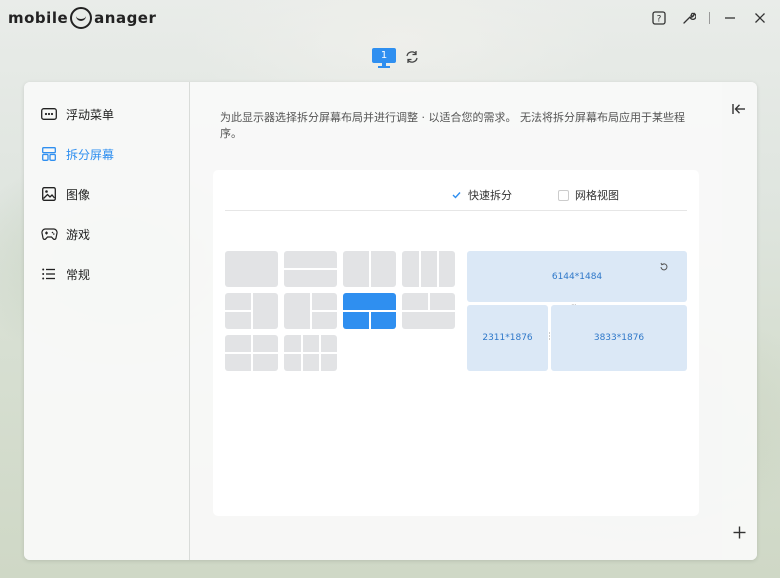 The width and height of the screenshot is (780, 578). I want to click on layout-tile-six-grid, so click(310, 353).